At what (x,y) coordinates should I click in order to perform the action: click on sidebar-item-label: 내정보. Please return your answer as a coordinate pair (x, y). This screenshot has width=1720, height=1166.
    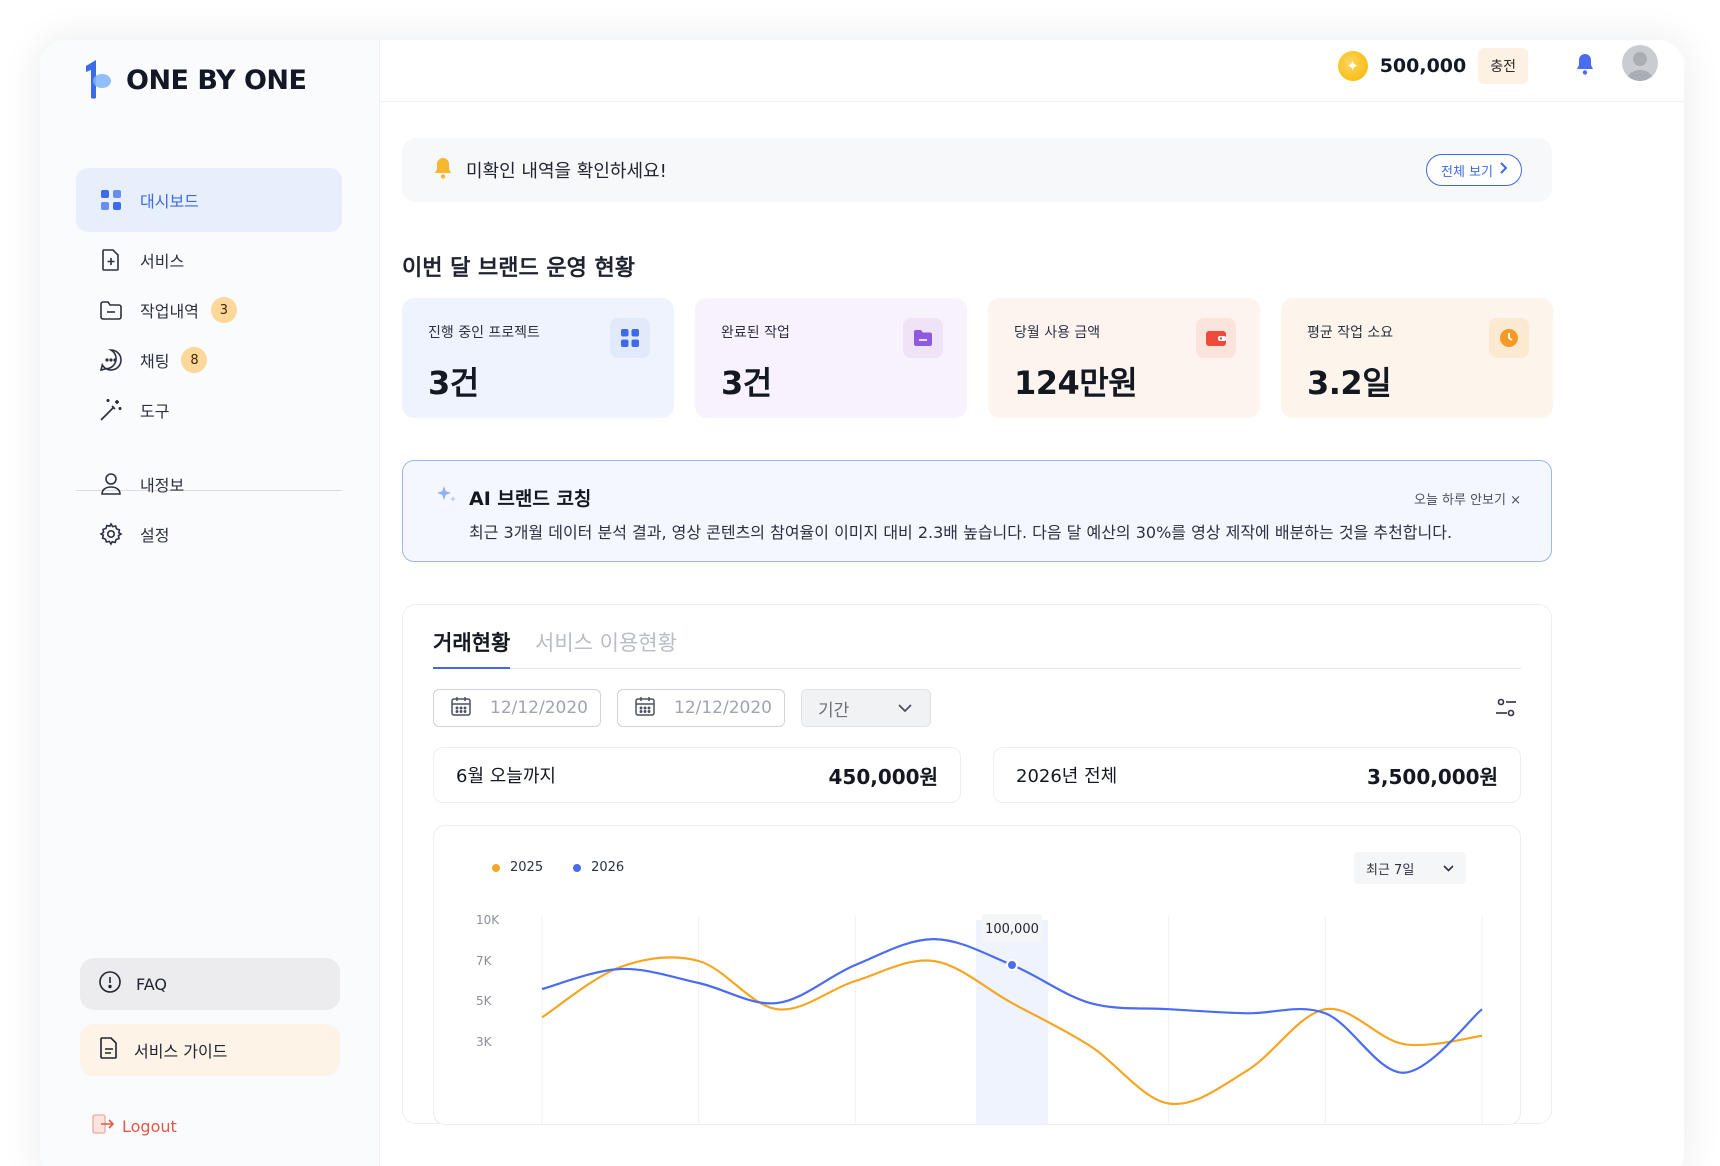
    Looking at the image, I should click on (162, 485).